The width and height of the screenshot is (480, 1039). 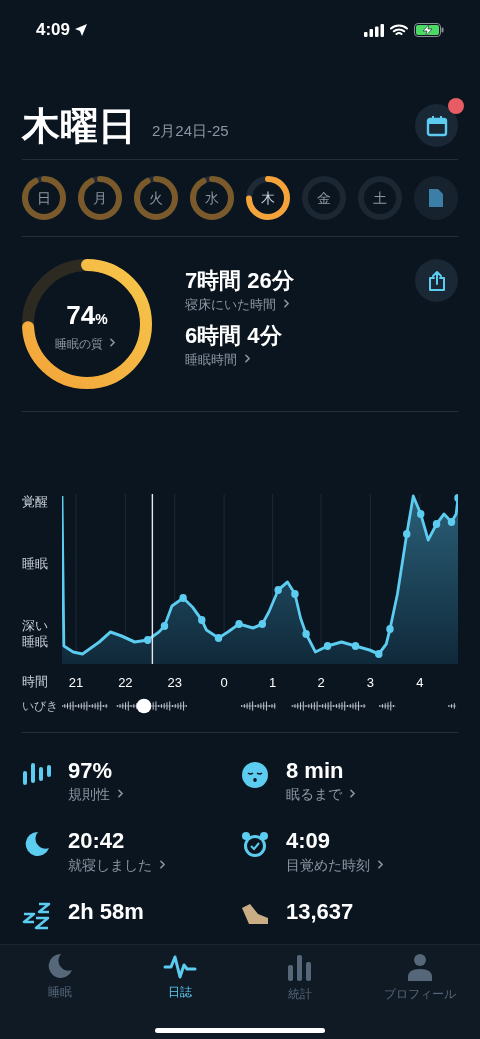 I want to click on day-label: 土, so click(x=380, y=198).